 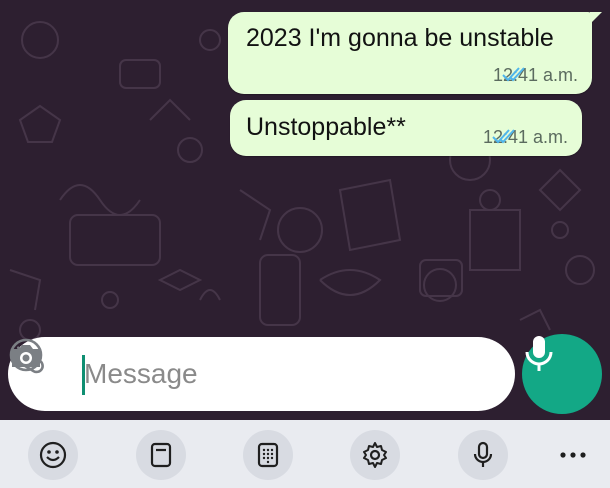 I want to click on keyboard-settings-button, so click(x=375, y=455).